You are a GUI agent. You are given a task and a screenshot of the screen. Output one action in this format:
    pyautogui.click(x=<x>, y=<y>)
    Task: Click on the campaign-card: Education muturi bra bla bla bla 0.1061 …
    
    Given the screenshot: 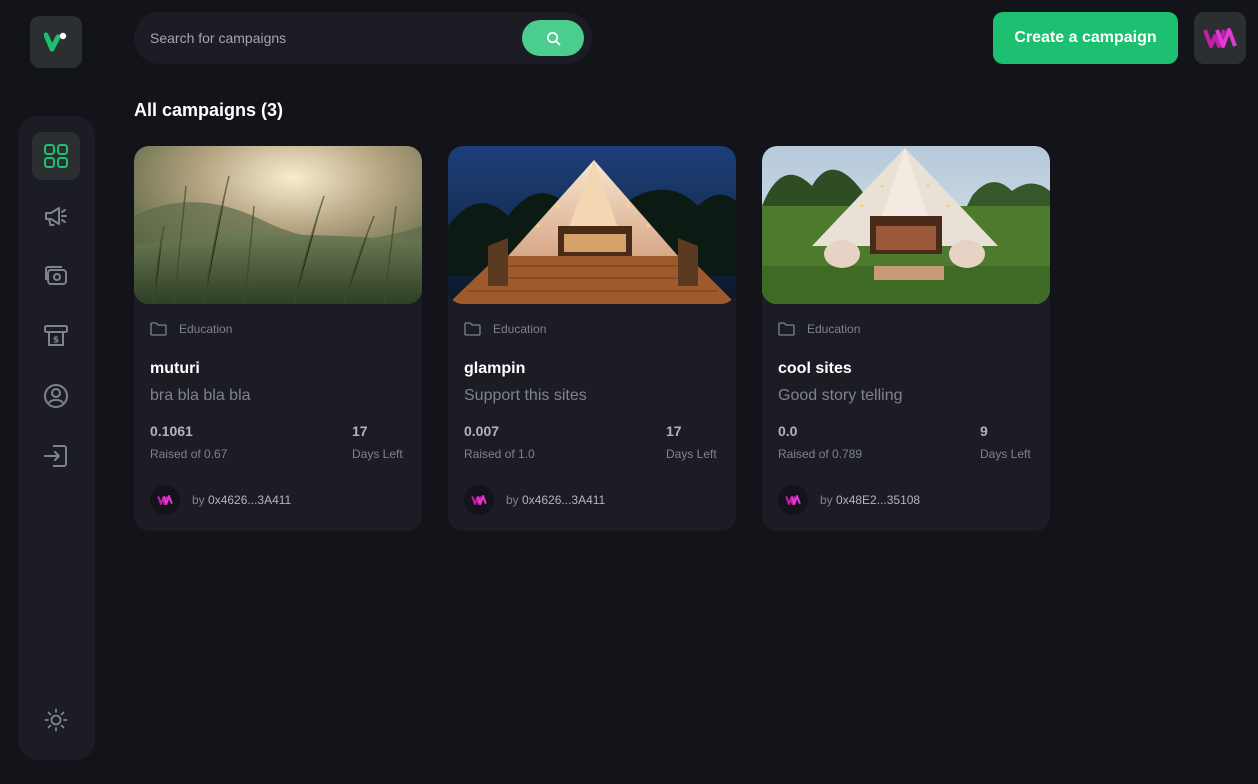 What is the action you would take?
    pyautogui.click(x=278, y=338)
    